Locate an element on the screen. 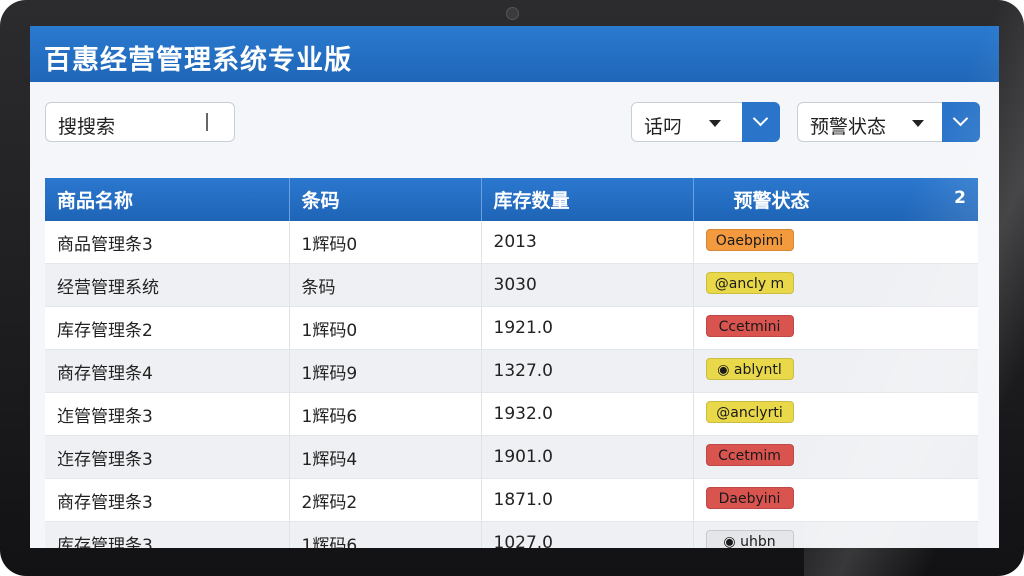 This screenshot has width=1024, height=576. status-badge: @ancly m is located at coordinates (749, 282).